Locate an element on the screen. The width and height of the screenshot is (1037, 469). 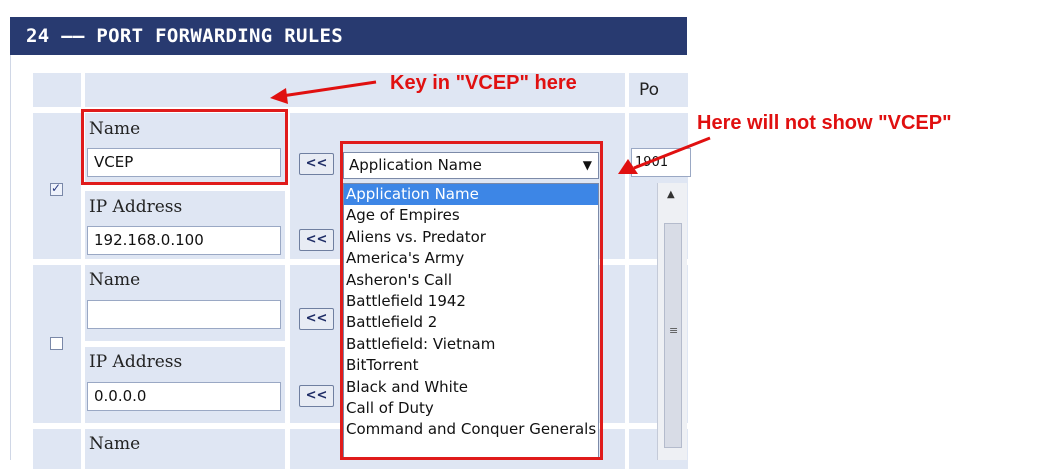
rule-1-check-cell is located at coordinates (57, 186).